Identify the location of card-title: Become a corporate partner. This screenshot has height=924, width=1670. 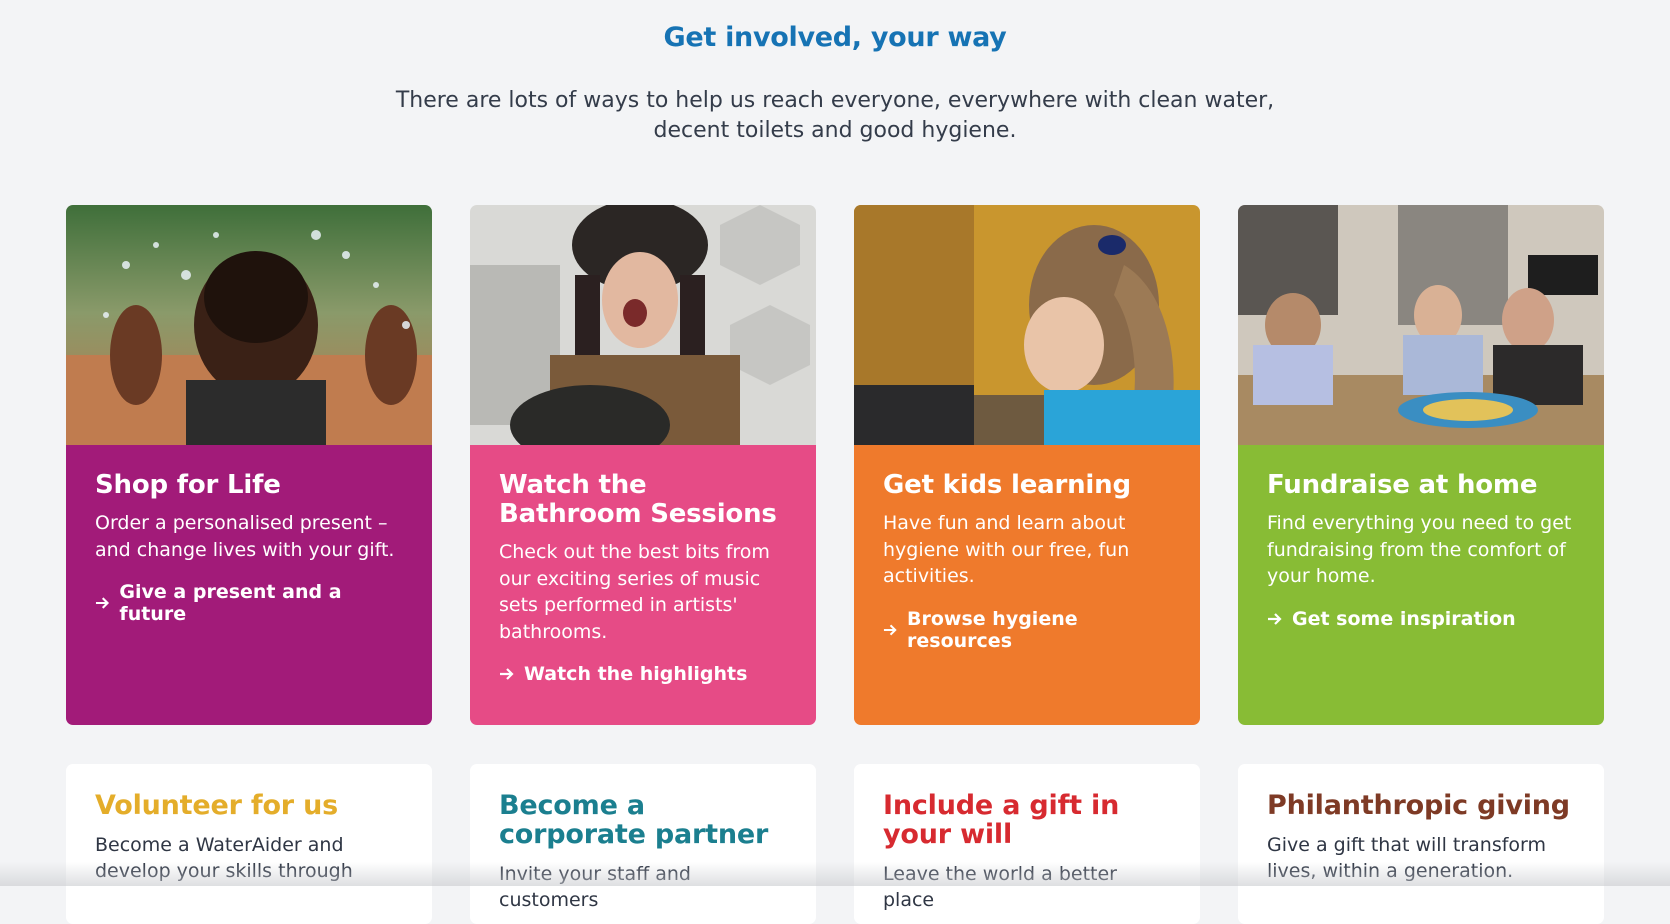
(634, 820).